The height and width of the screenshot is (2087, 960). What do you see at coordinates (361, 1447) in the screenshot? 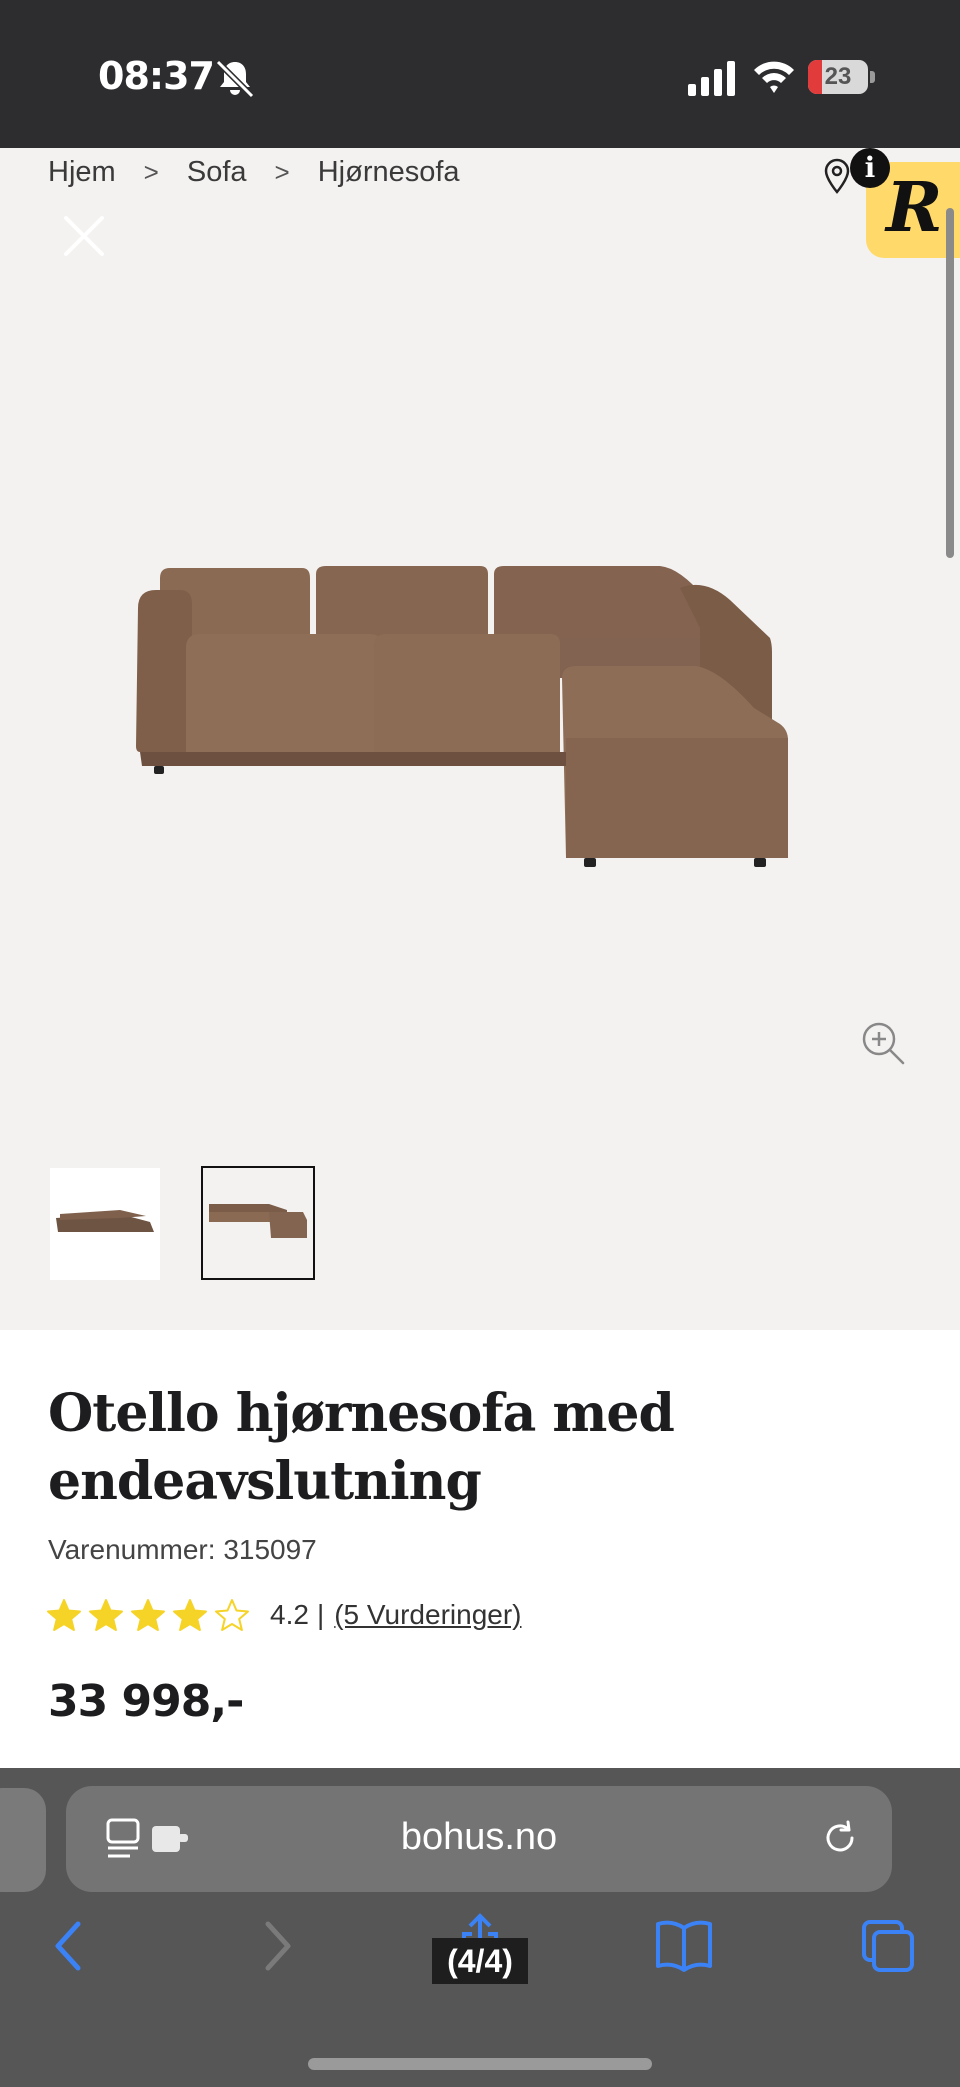
I see `product-title: Otello hjørnesofa med endeavslutning` at bounding box center [361, 1447].